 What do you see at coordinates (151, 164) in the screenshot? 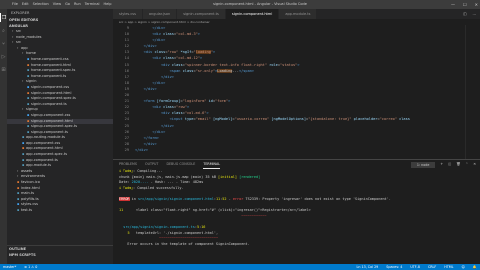
I see `panel-tab-output: OUTPUT` at bounding box center [151, 164].